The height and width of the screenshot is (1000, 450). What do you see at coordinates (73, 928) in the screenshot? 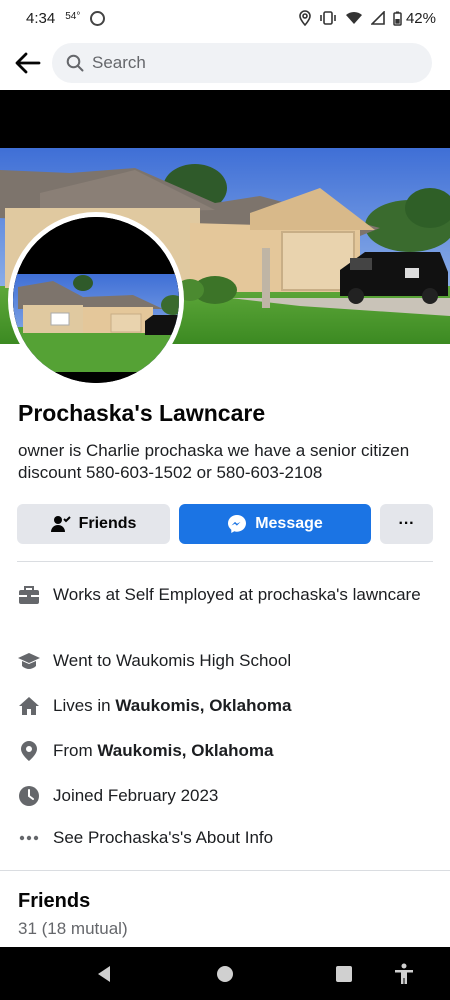
I see `friends-count: 31 (18 mutual)` at bounding box center [73, 928].